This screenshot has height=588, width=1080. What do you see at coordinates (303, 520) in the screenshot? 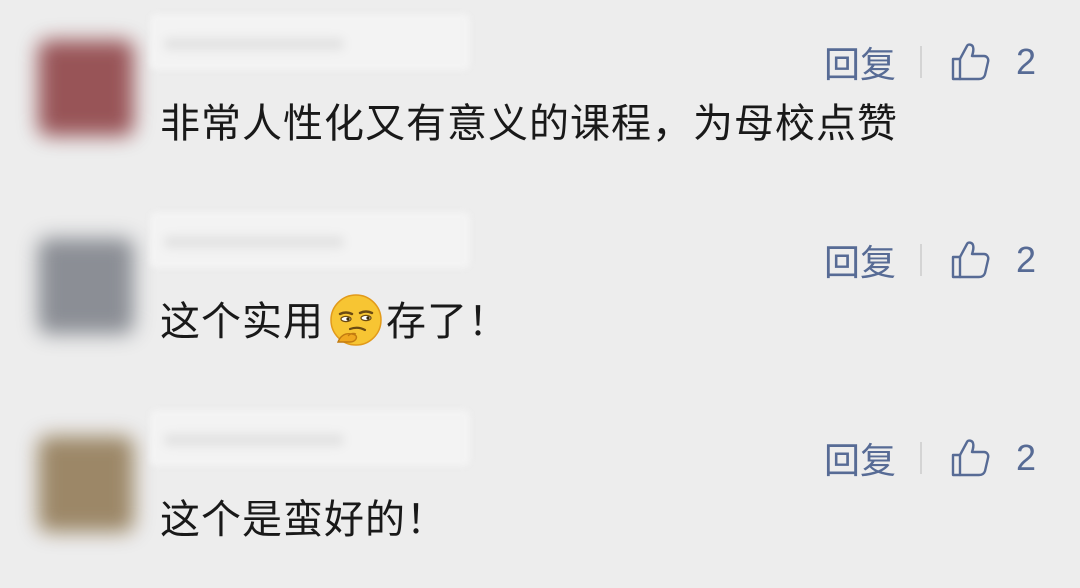
I see `comment-text: 这个是蛮好的！` at bounding box center [303, 520].